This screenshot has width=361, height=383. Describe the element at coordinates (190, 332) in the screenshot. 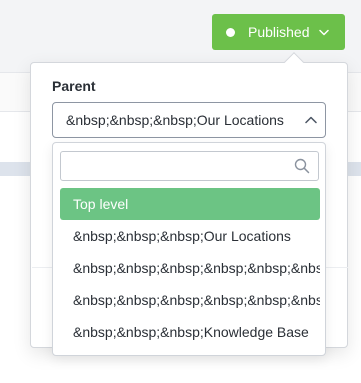

I see `dropdown-option-knowledge-base: &nbsp;&nbsp;&nbsp;Knowledge Base` at that location.